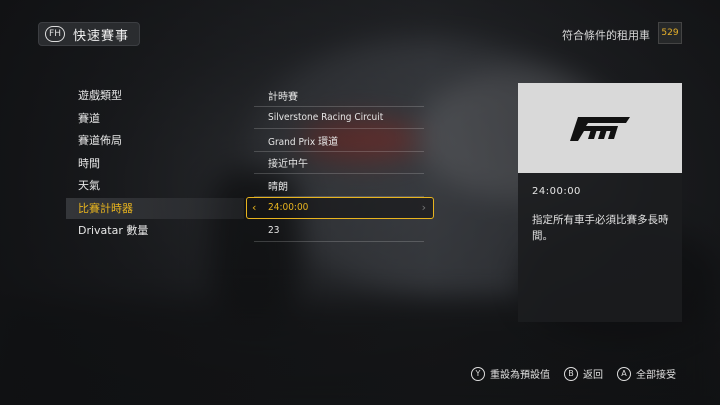 Image resolution: width=720 pixels, height=405 pixels. What do you see at coordinates (478, 373) in the screenshot?
I see `y-button-icon: Y` at bounding box center [478, 373].